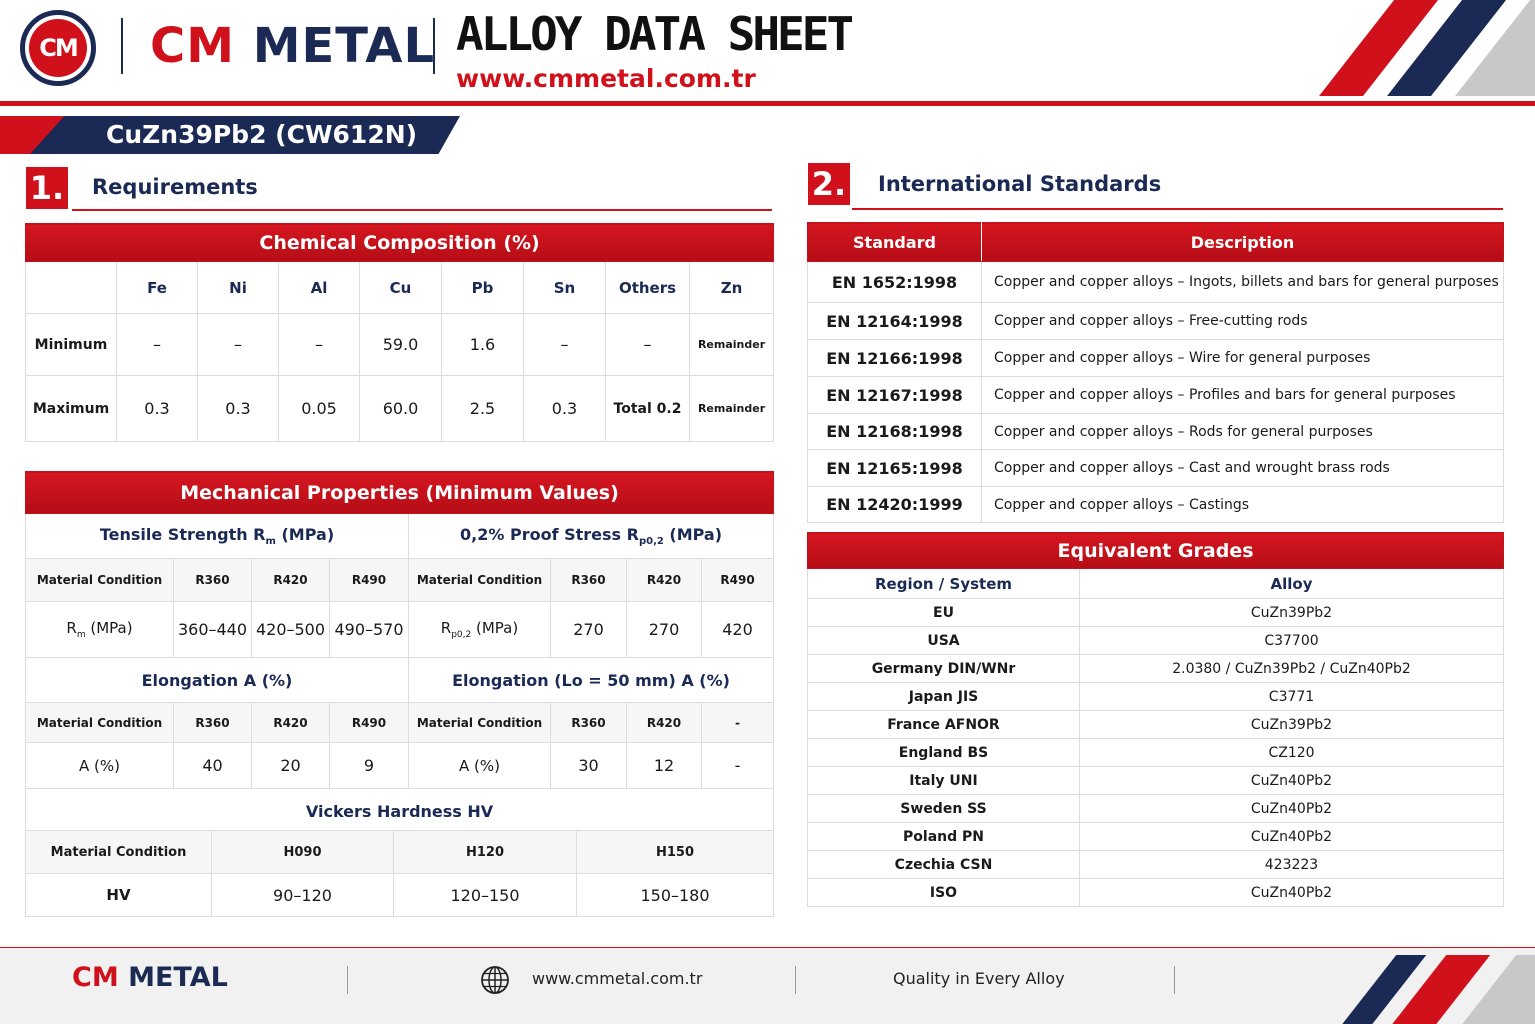 The width and height of the screenshot is (1535, 1024). What do you see at coordinates (399, 811) in the screenshot?
I see `hardness-title: Vickers Hardness HV` at bounding box center [399, 811].